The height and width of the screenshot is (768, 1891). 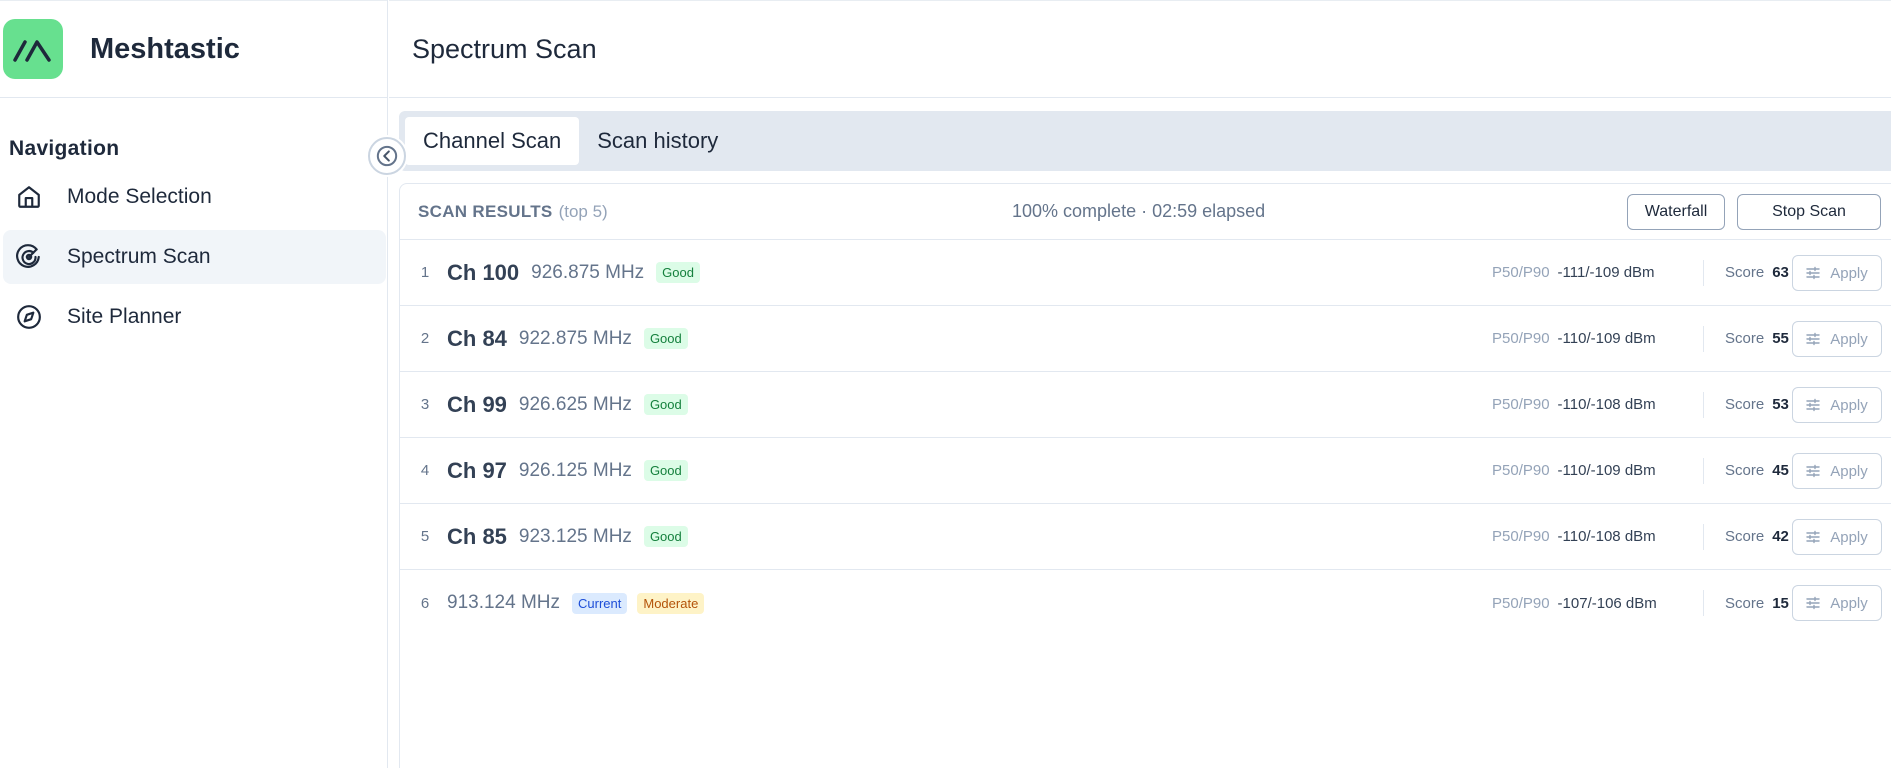 I want to click on results-title-text: SCAN RESULTS, so click(x=485, y=211).